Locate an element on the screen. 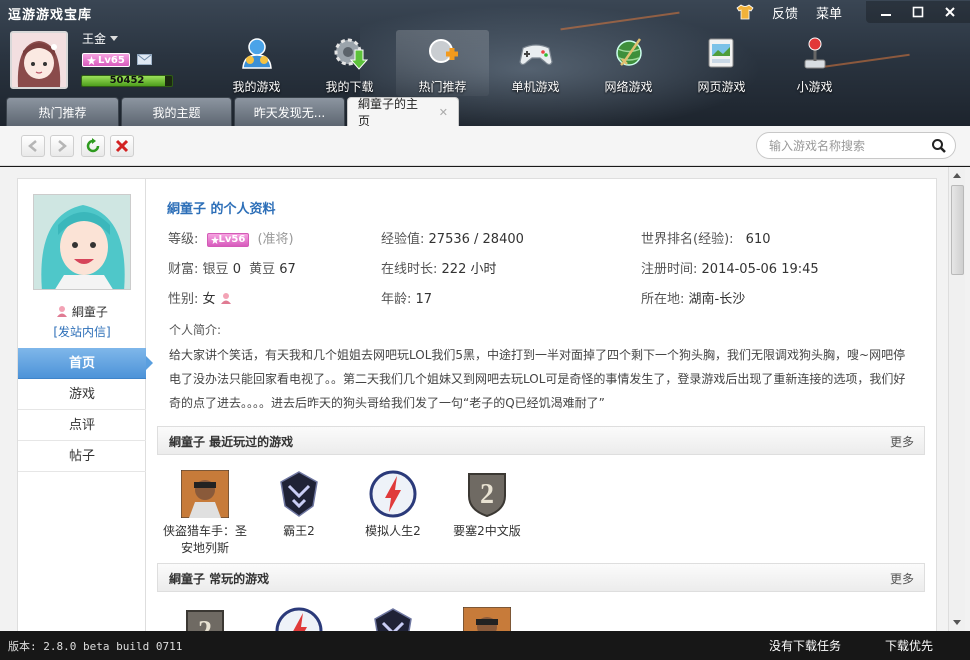  register-row: 注册时间: 2014-05-06 19:45 is located at coordinates (730, 267).